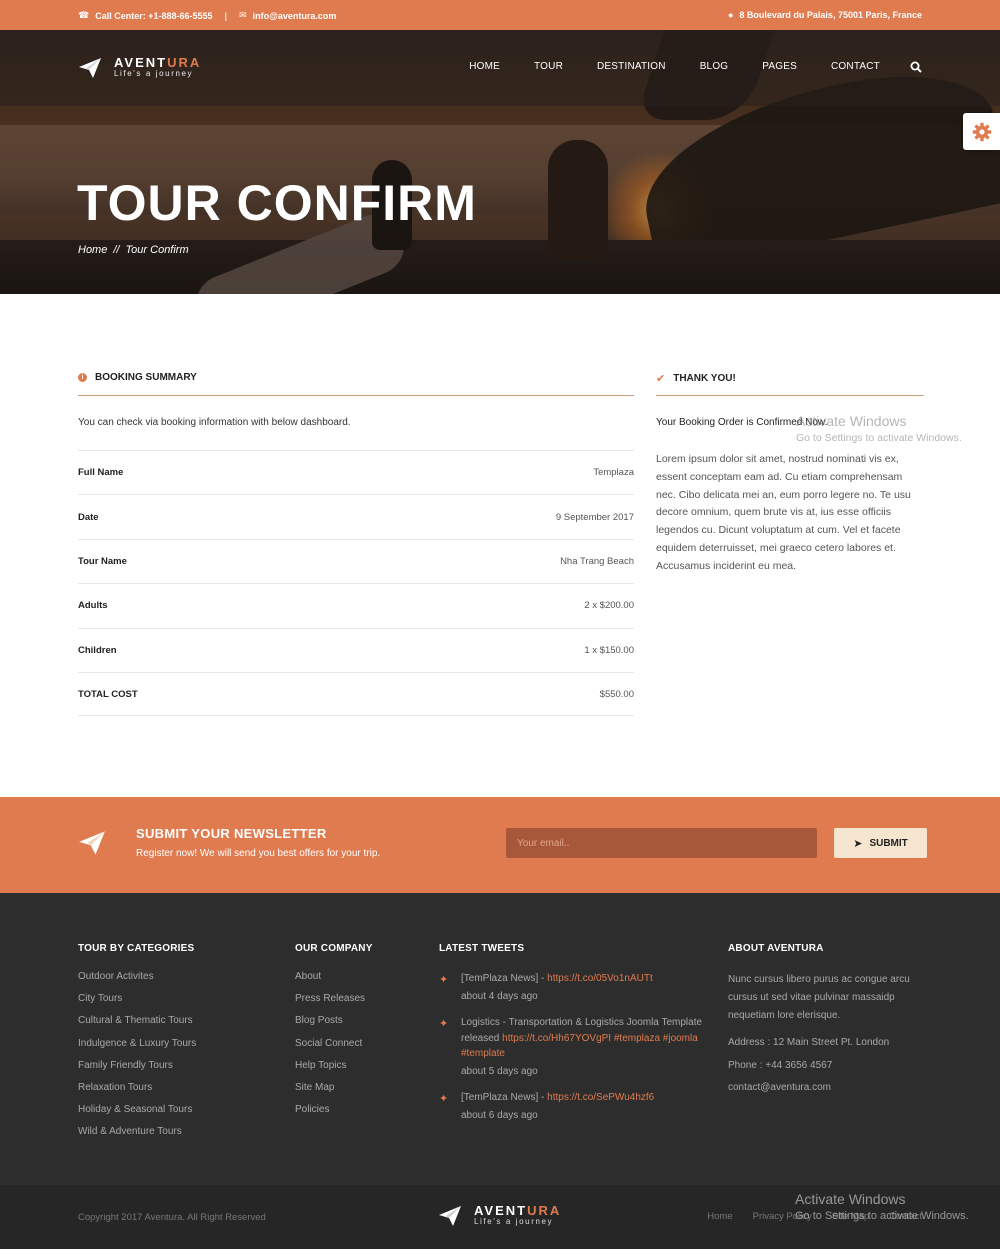 The height and width of the screenshot is (1249, 1000). I want to click on tweet-link: https://t.co/05Vo1nAUTt, so click(600, 978).